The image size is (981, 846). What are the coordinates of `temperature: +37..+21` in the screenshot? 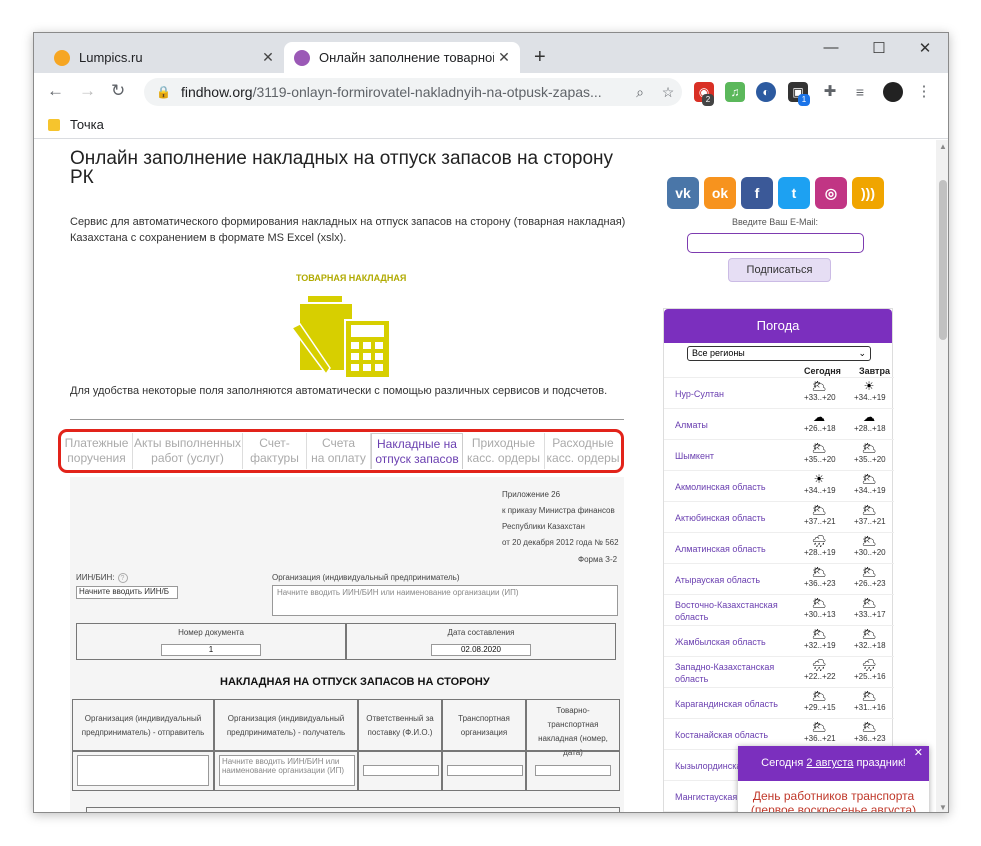 It's located at (870, 521).